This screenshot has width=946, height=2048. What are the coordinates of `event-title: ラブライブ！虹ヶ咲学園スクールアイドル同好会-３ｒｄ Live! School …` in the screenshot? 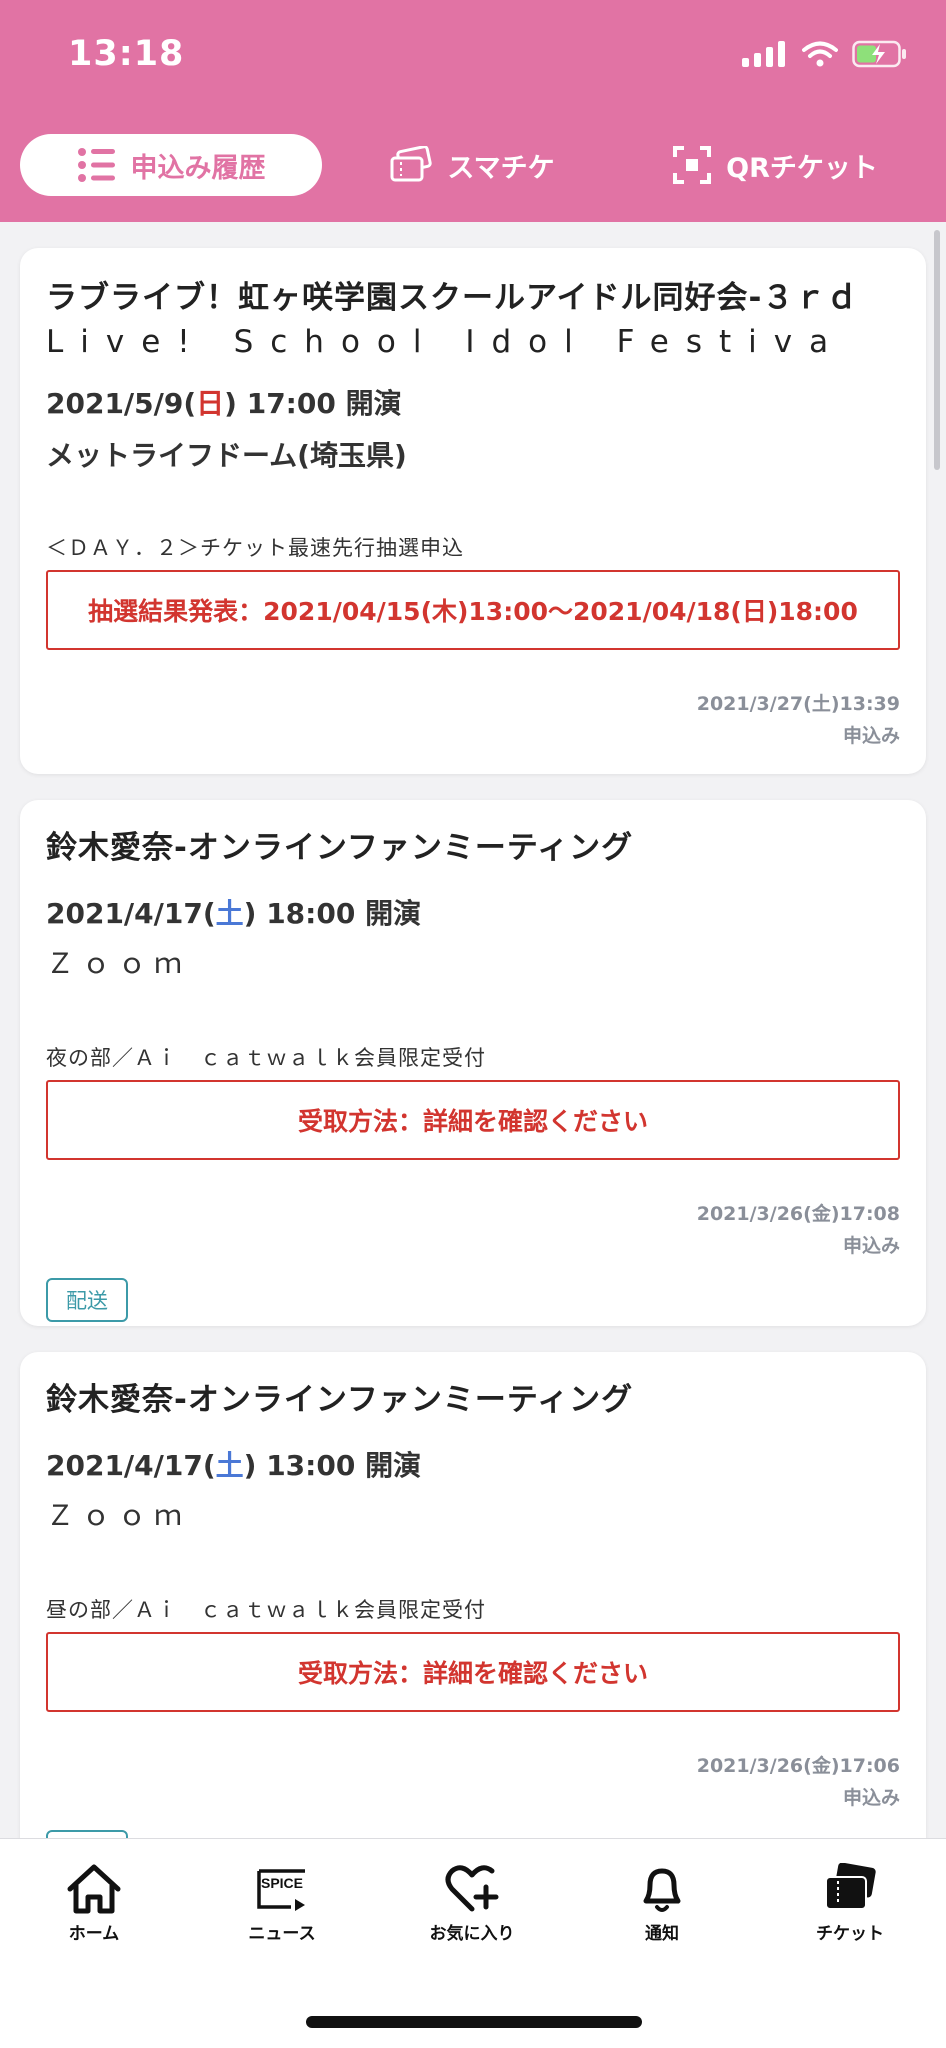 It's located at (476, 320).